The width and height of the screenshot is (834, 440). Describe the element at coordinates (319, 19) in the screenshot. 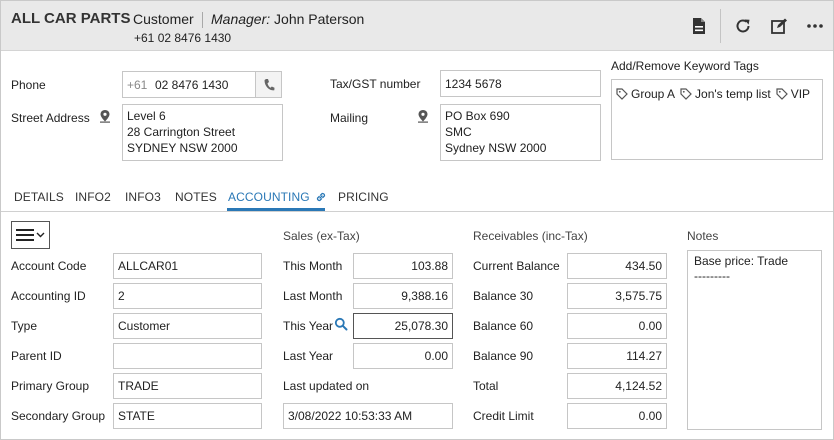

I see `manager-name: John Paterson` at that location.